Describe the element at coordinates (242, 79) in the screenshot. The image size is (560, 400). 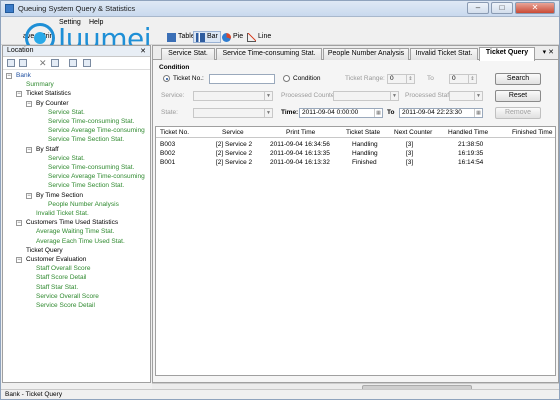
I see `ticket-no-input` at that location.